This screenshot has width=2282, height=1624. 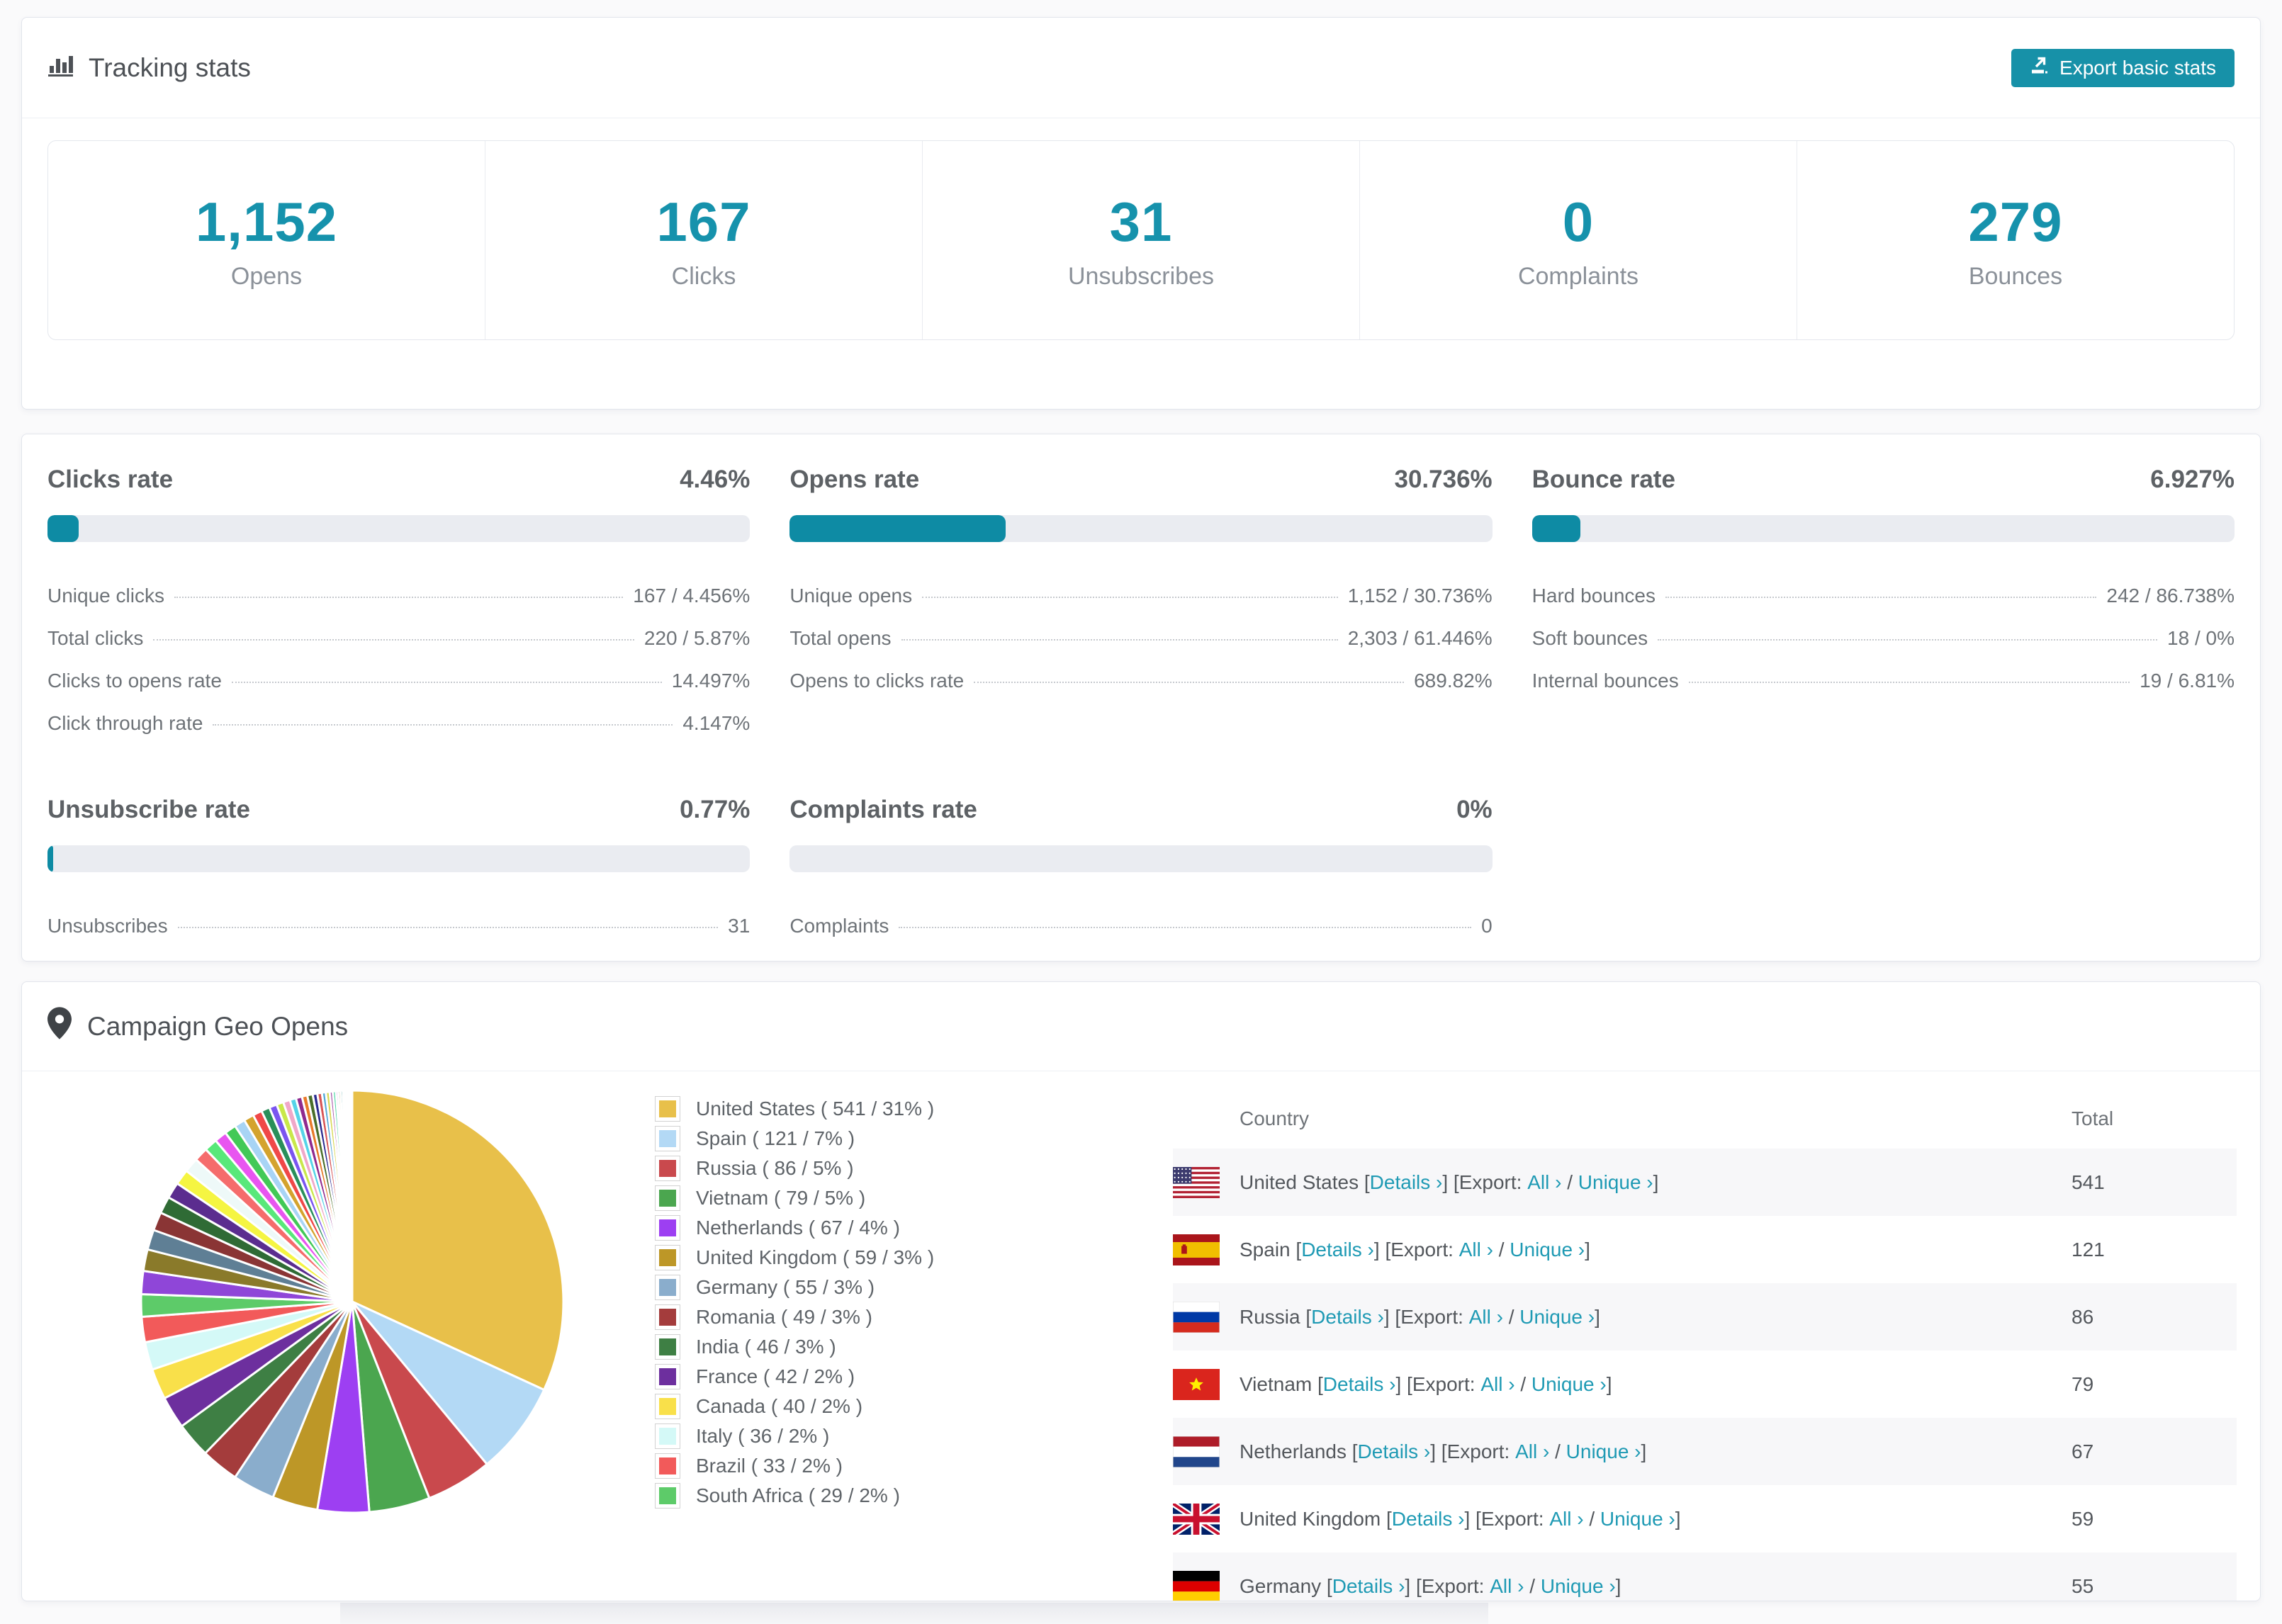 I want to click on summary-stat-bounces: 279 Bounces, so click(x=2016, y=240).